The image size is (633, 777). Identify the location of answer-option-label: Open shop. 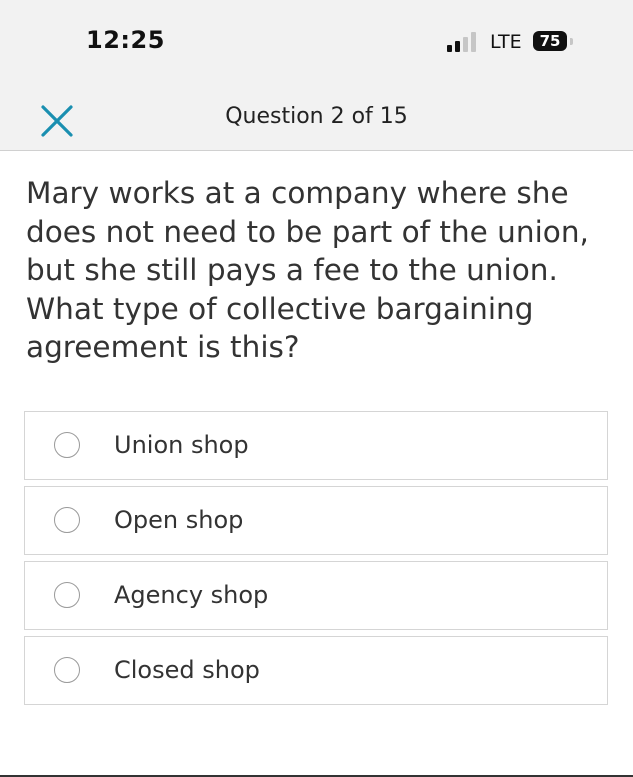
(179, 520).